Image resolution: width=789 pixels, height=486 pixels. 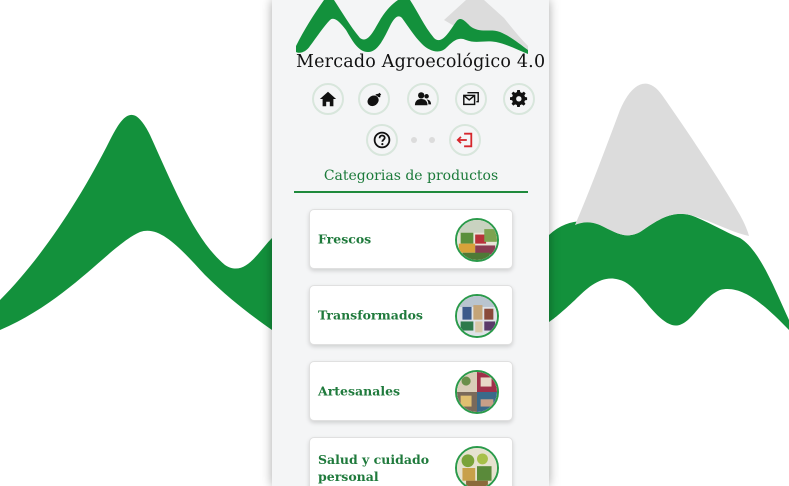 I want to click on fresh-produce-photo-icon, so click(x=477, y=240).